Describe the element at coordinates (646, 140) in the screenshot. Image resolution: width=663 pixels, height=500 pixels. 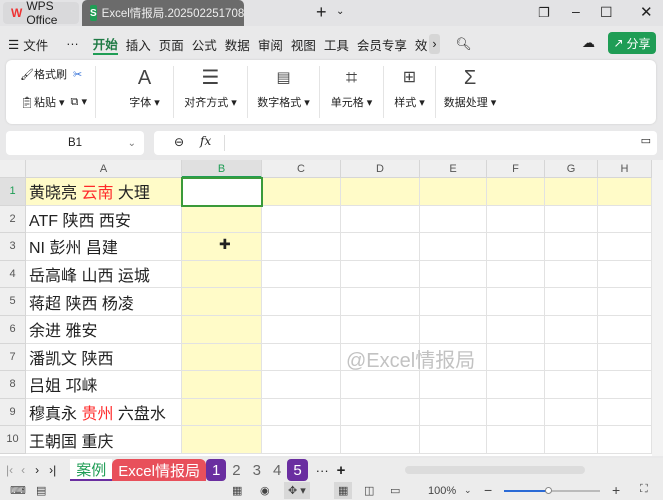
I see `expand-formula-icon: ▭` at that location.